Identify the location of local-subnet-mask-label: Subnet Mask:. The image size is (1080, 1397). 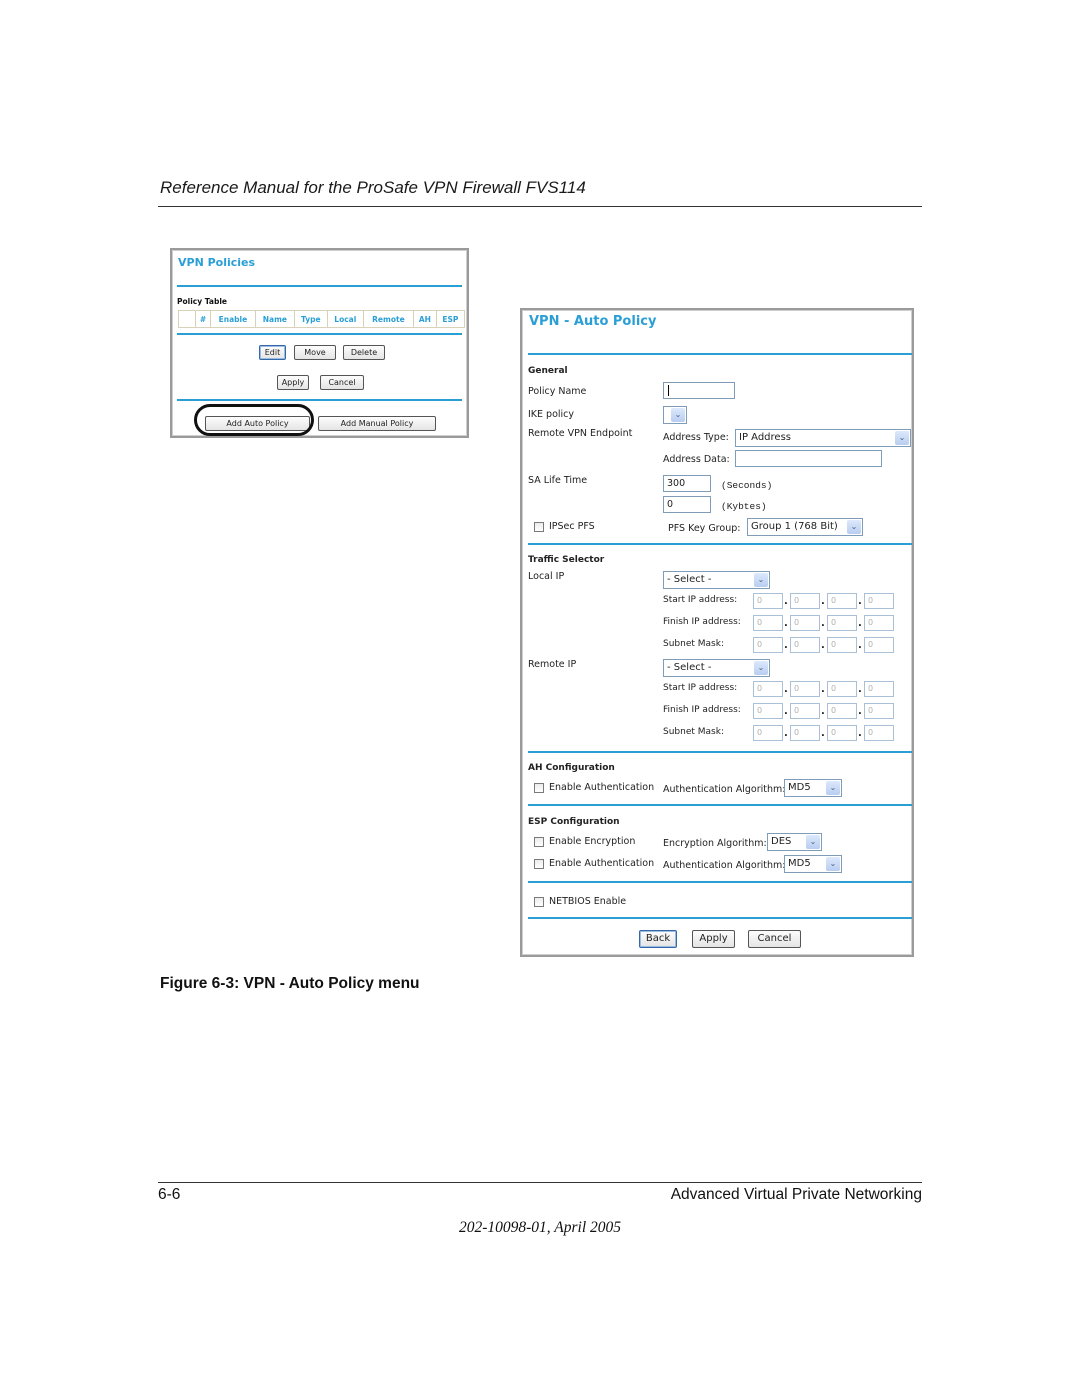
(693, 644).